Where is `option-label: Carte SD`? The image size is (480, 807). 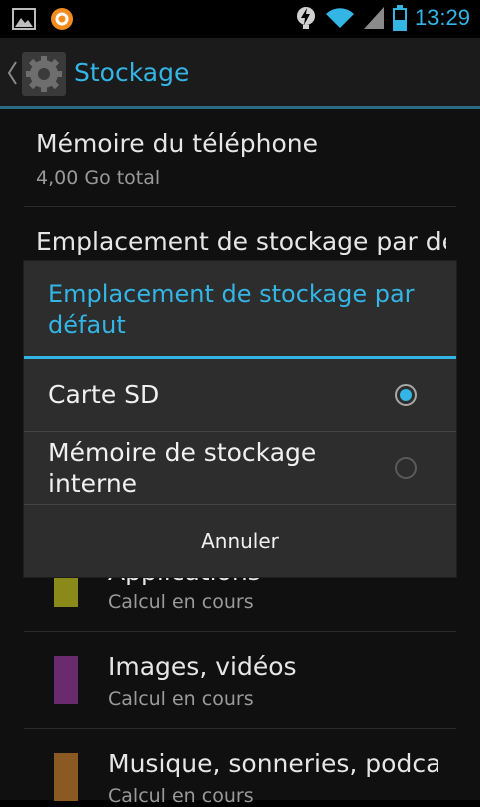
option-label: Carte SD is located at coordinates (104, 394).